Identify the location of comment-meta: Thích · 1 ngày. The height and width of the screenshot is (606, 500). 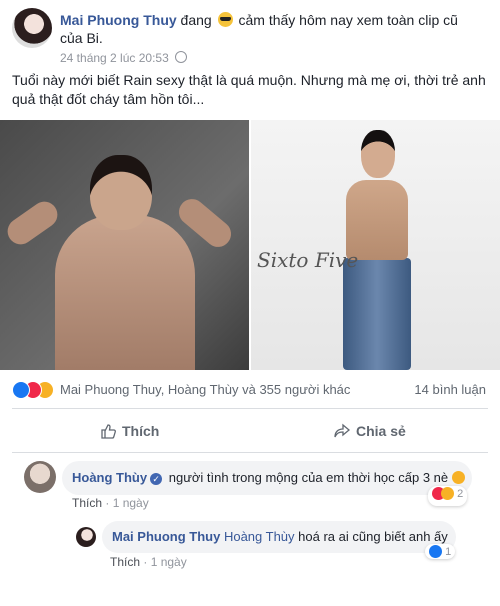
(110, 503).